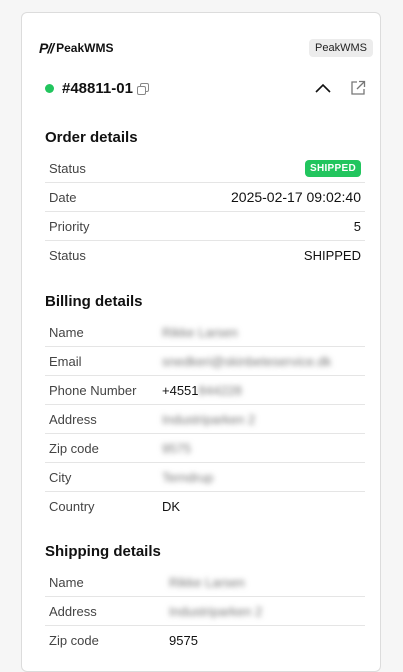  I want to click on peakwms-logo: P// PeakWMS, so click(76, 48).